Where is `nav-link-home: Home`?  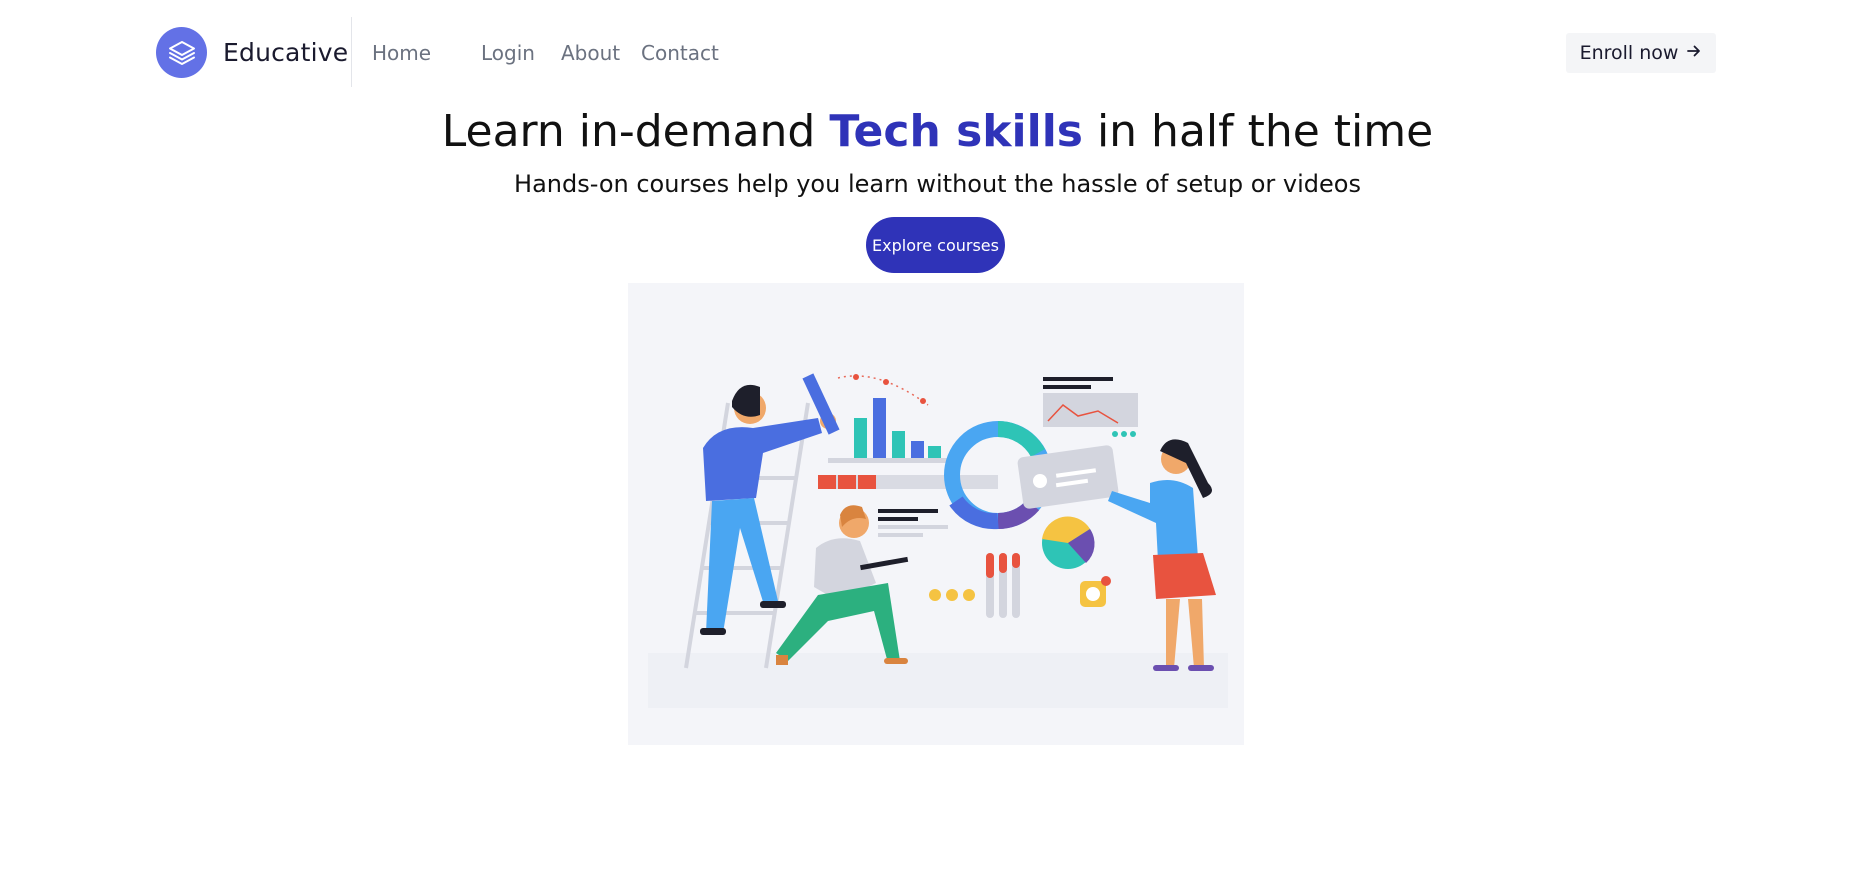
nav-link-home: Home is located at coordinates (401, 53).